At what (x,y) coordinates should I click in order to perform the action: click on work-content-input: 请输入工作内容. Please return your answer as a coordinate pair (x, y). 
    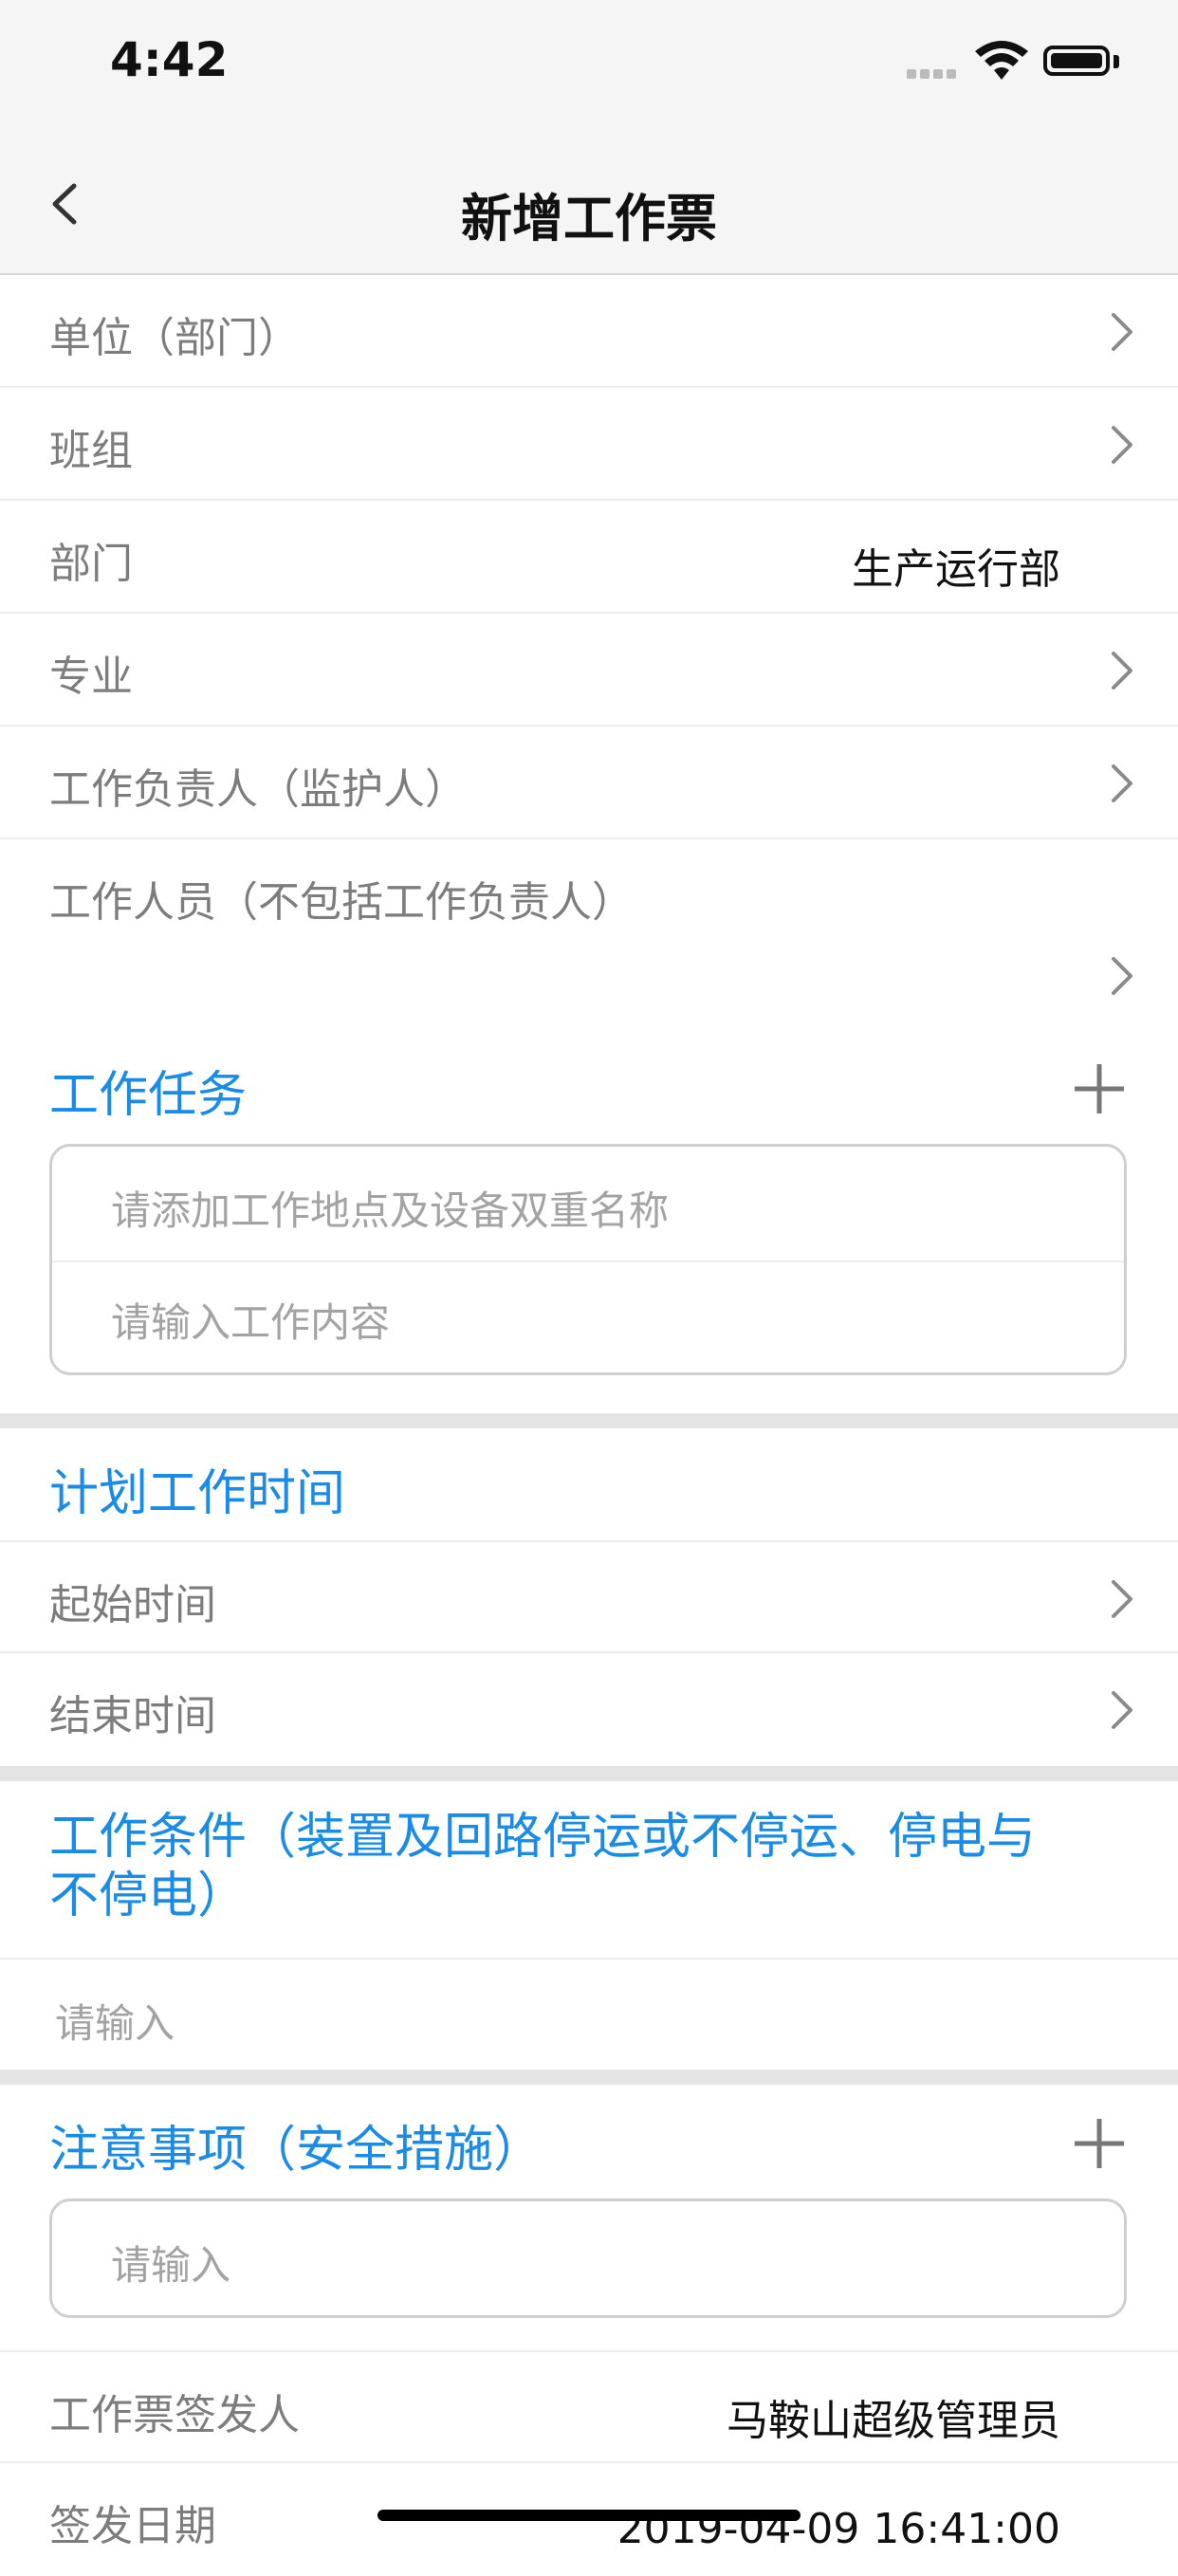
    Looking at the image, I should click on (251, 1320).